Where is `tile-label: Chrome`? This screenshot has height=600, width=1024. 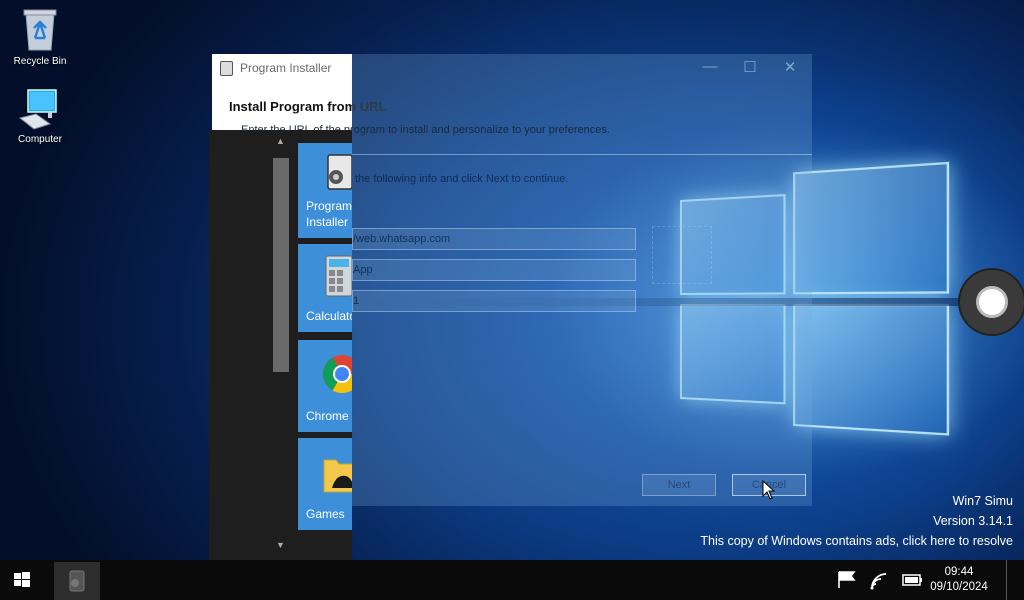
tile-label: Chrome is located at coordinates (327, 416).